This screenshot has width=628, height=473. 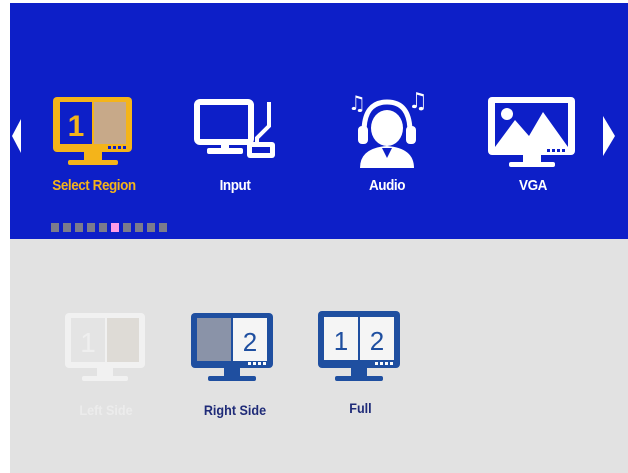 I want to click on select-region-icon: 1, so click(x=92, y=131).